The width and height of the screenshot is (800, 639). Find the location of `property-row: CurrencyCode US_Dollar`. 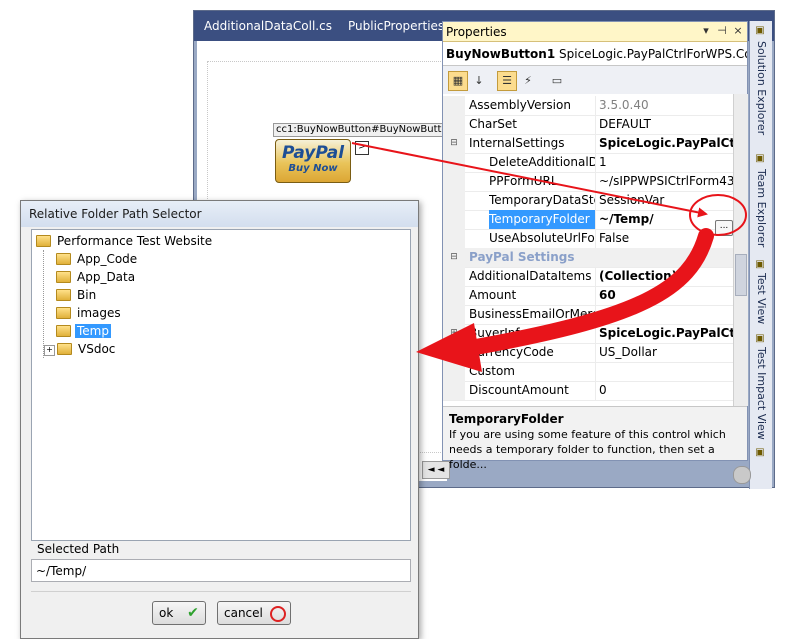

property-row: CurrencyCode US_Dollar is located at coordinates (588, 353).